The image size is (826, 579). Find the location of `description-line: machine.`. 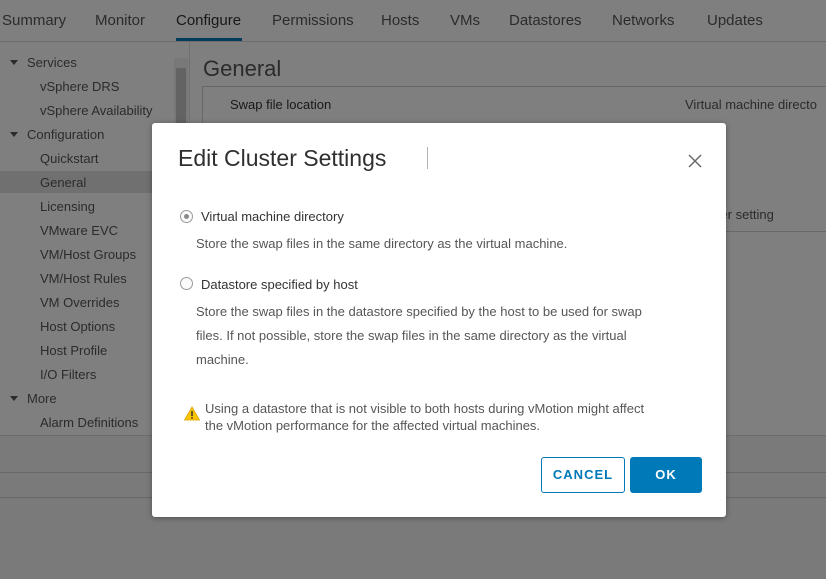

description-line: machine. is located at coordinates (222, 359).